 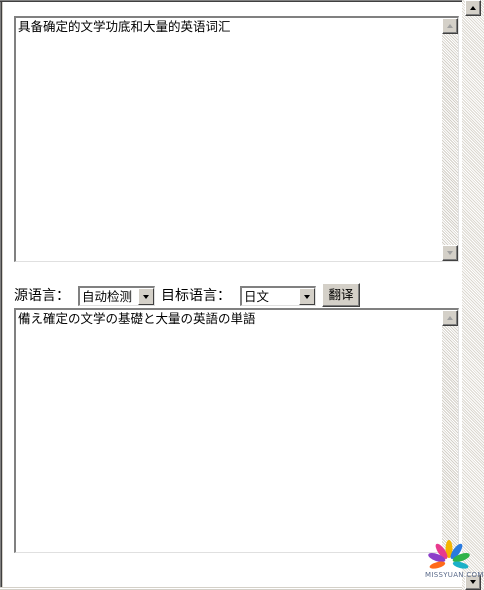 What do you see at coordinates (231, 1) in the screenshot?
I see `window-frame-top` at bounding box center [231, 1].